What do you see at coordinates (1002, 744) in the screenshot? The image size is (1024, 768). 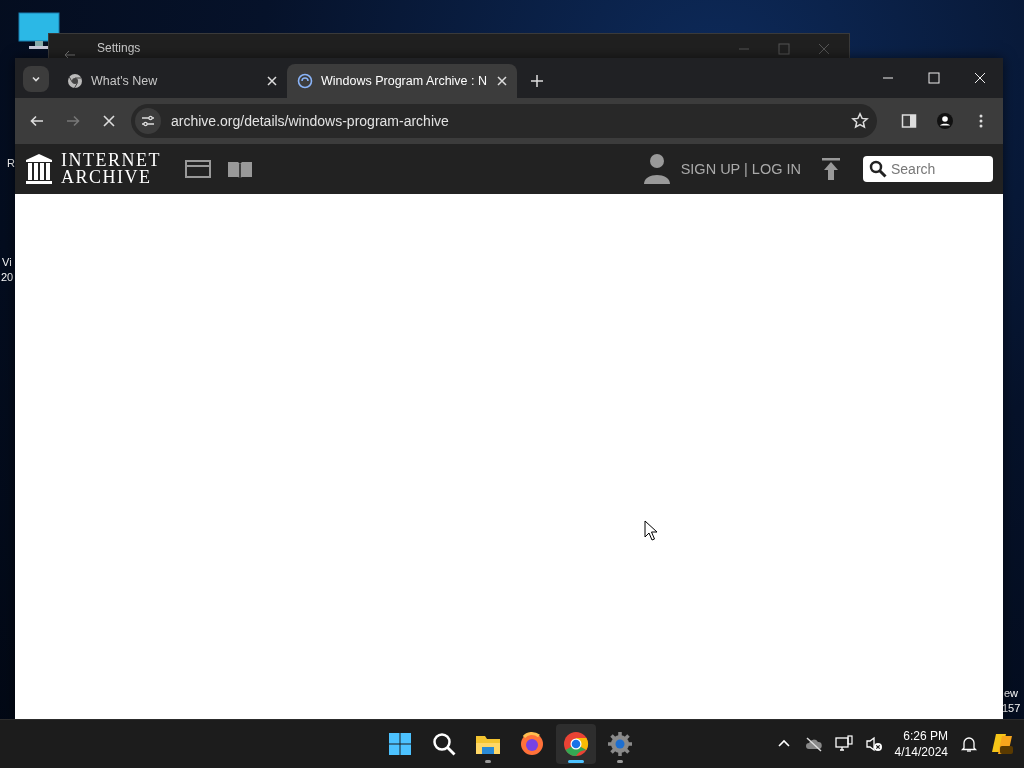 I see `copilot-icon` at bounding box center [1002, 744].